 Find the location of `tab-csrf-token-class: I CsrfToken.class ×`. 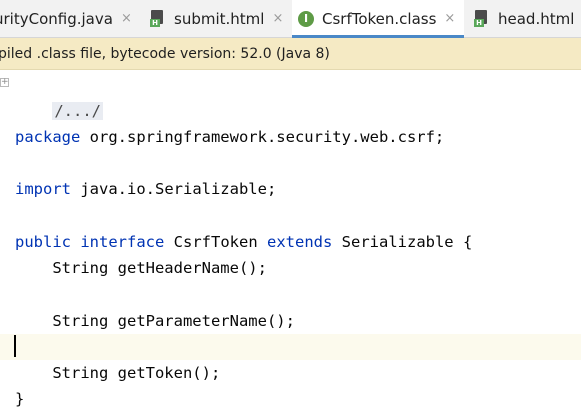

tab-csrf-token-class: I CsrfToken.class × is located at coordinates (378, 19).